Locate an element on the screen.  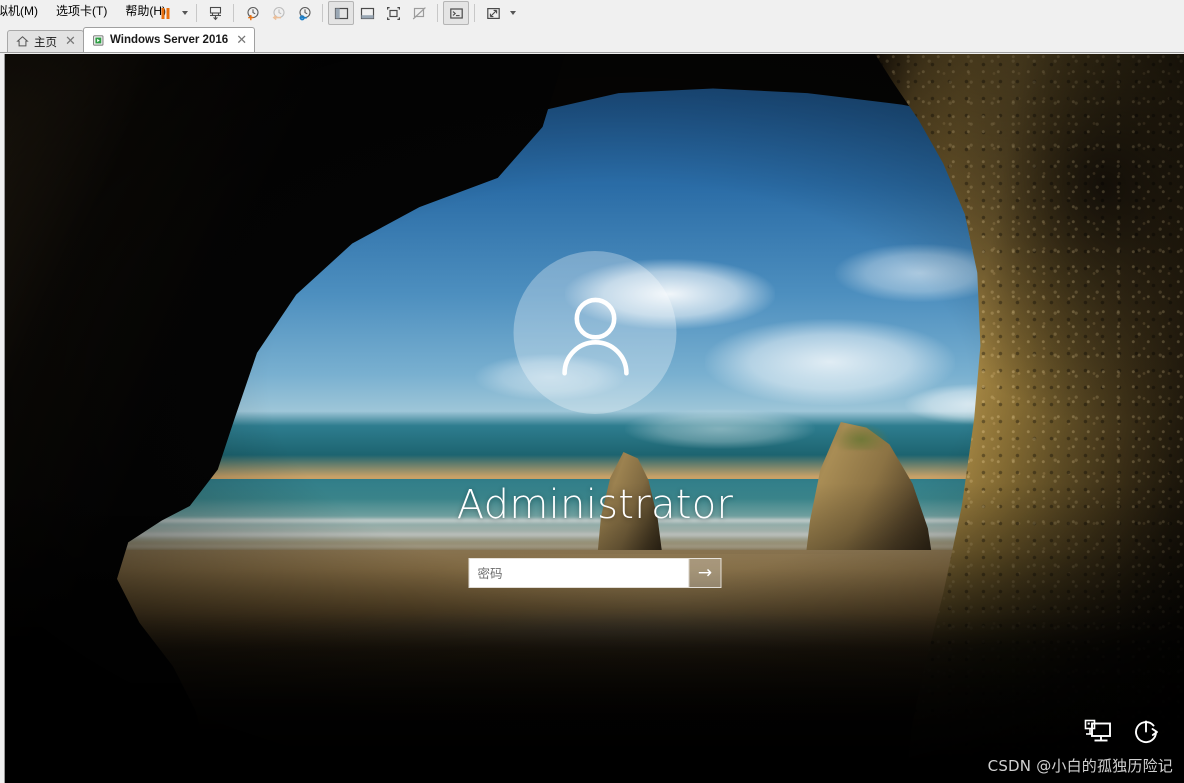
stretch-dropdown is located at coordinates (512, 13).